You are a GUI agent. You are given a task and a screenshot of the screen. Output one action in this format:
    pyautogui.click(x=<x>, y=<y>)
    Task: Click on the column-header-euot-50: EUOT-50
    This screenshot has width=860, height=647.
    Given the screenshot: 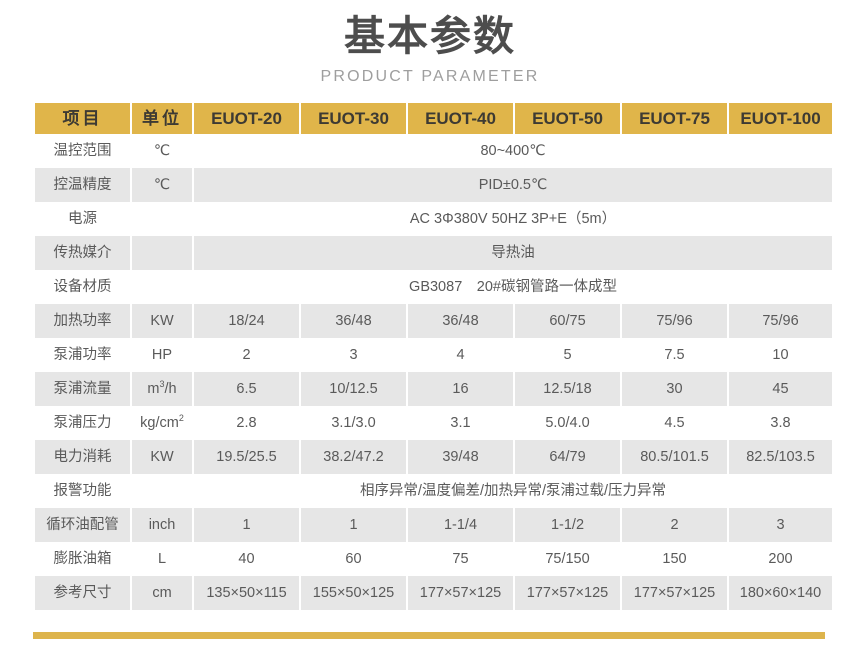 What is the action you would take?
    pyautogui.click(x=567, y=118)
    